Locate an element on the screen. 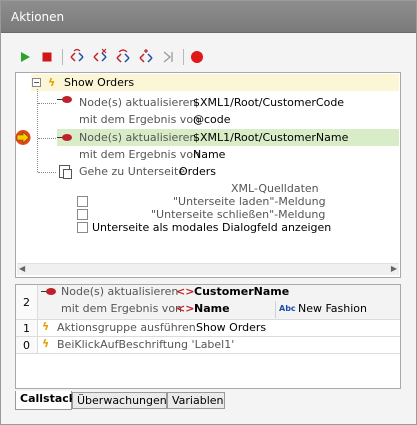  scroll-left-icon: ◀ is located at coordinates (22, 268).